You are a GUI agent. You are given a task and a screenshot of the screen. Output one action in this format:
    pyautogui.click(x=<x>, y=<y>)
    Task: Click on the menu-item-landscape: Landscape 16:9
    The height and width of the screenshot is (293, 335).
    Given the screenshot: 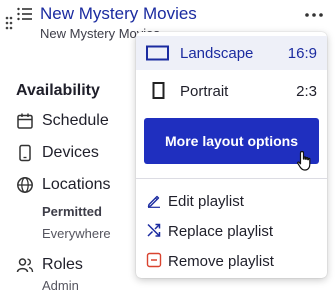 What is the action you would take?
    pyautogui.click(x=231, y=53)
    